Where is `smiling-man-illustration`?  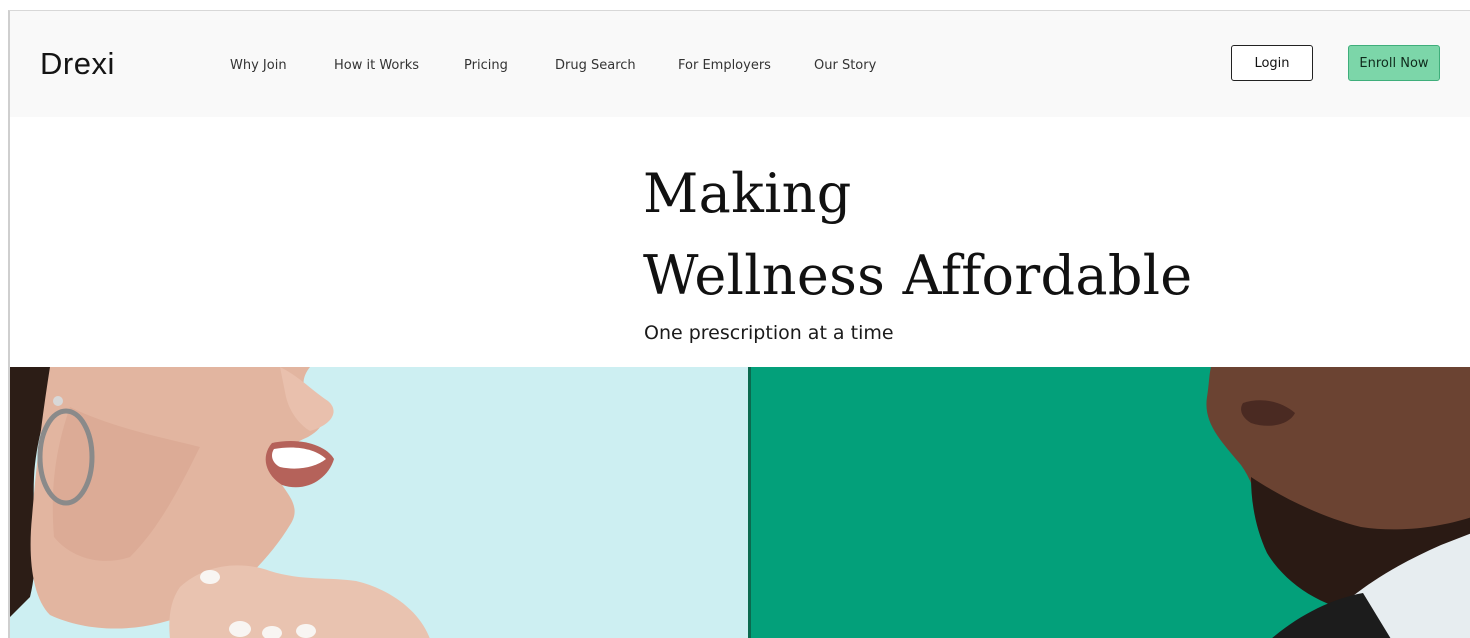
smiling-man-illustration is located at coordinates (1338, 502).